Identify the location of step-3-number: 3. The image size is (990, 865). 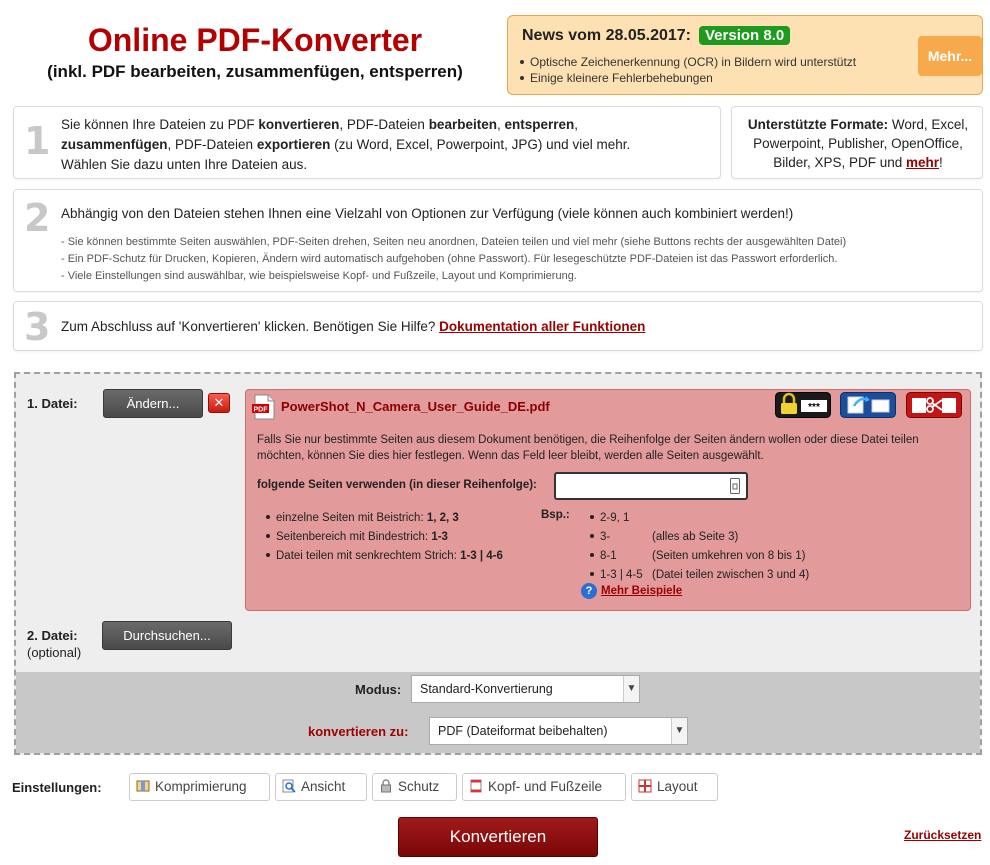
(37, 327).